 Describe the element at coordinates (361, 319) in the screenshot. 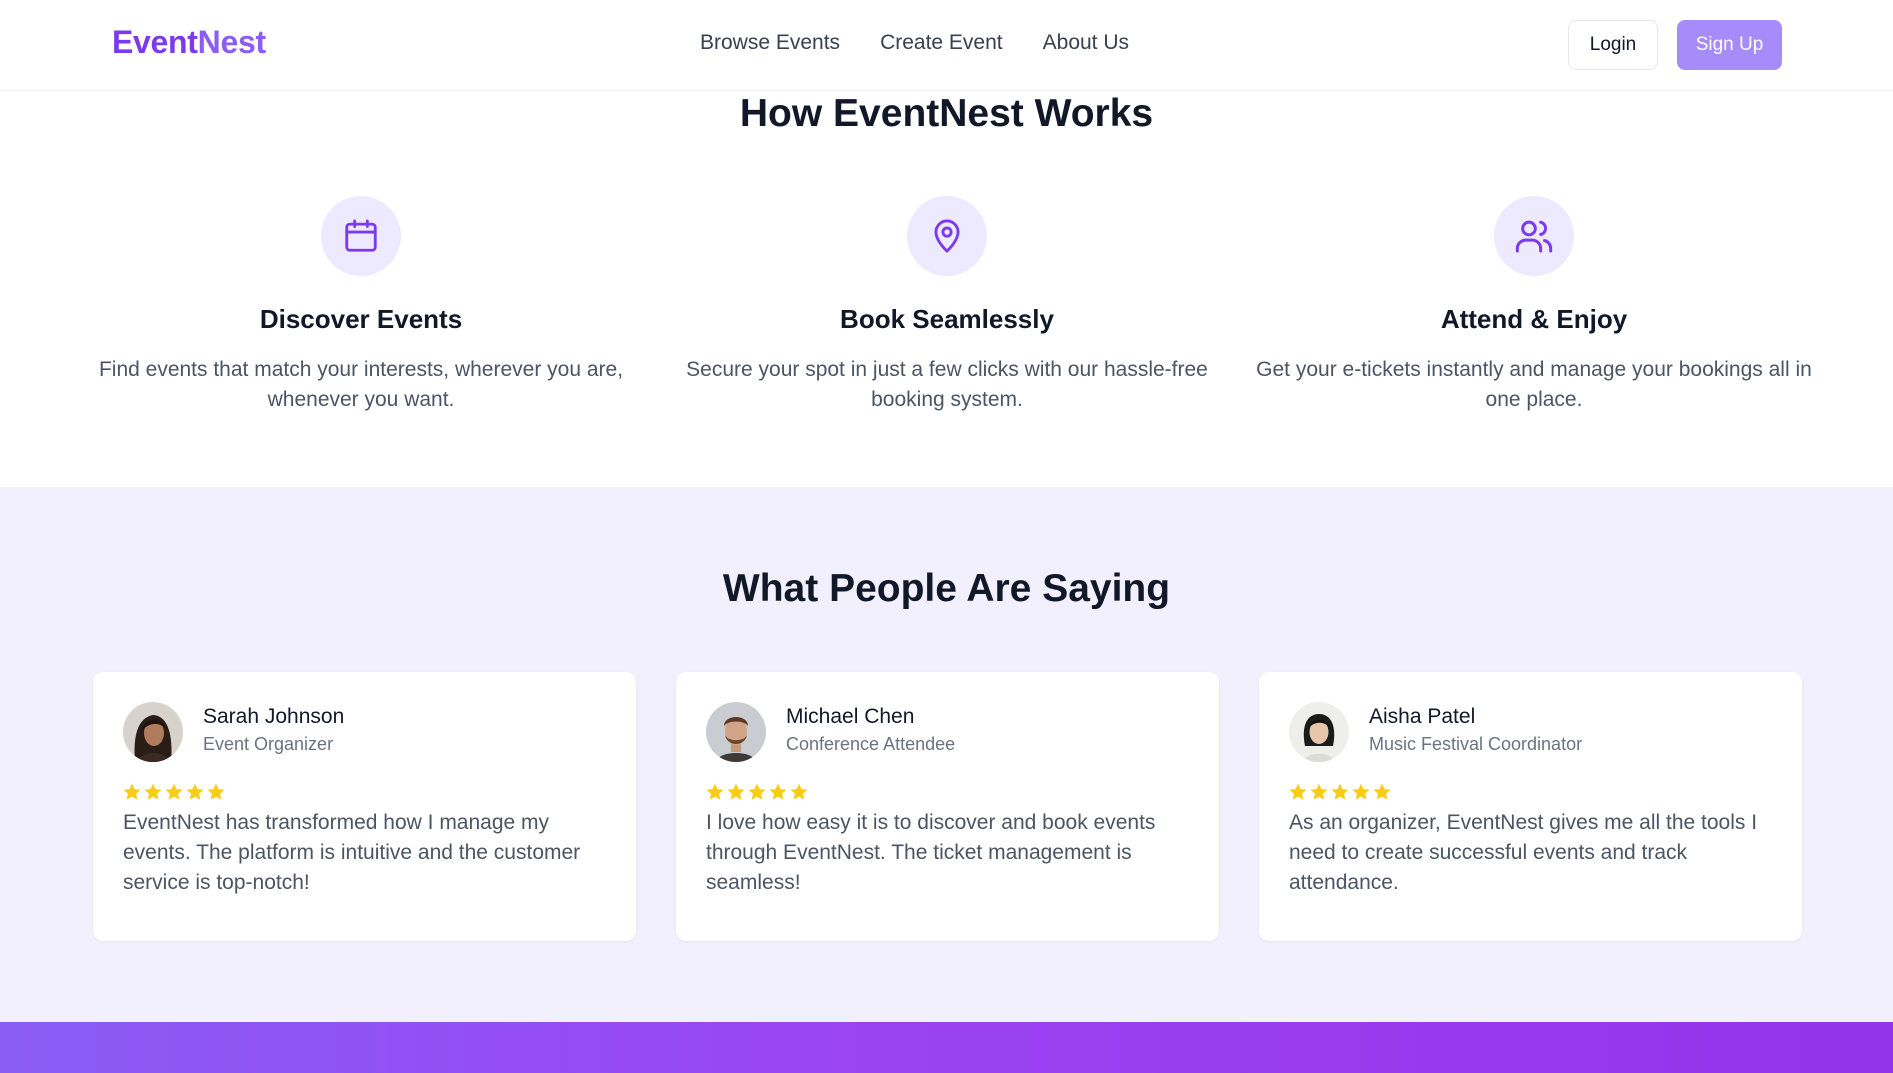

I see `feature-title: Discover Events` at that location.